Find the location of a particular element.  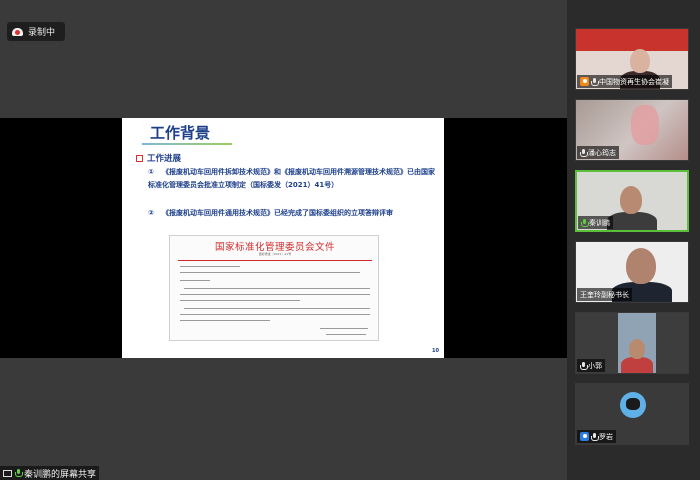

participant-nameplate: 潘心筠志 is located at coordinates (598, 152).